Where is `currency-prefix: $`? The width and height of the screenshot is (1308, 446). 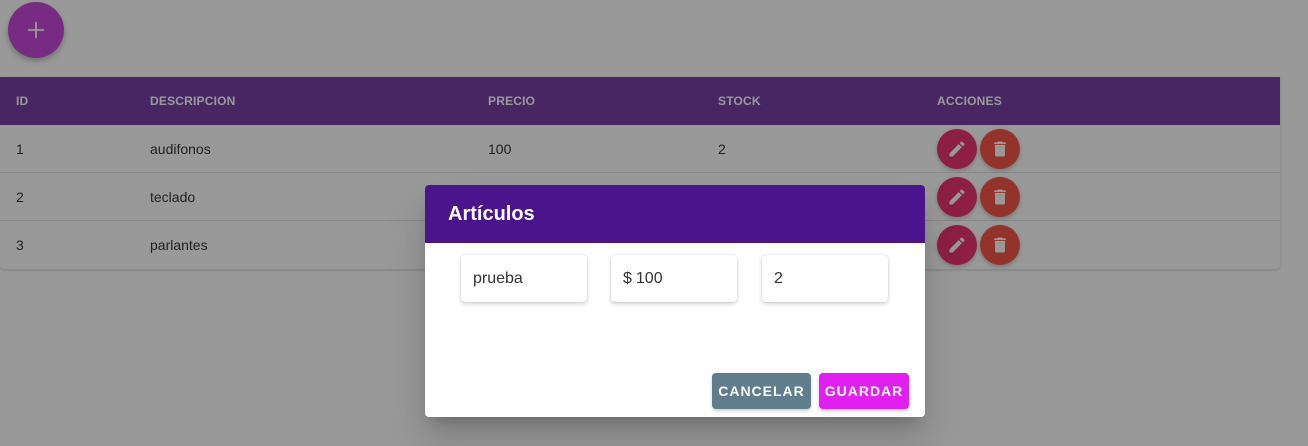 currency-prefix: $ is located at coordinates (627, 278).